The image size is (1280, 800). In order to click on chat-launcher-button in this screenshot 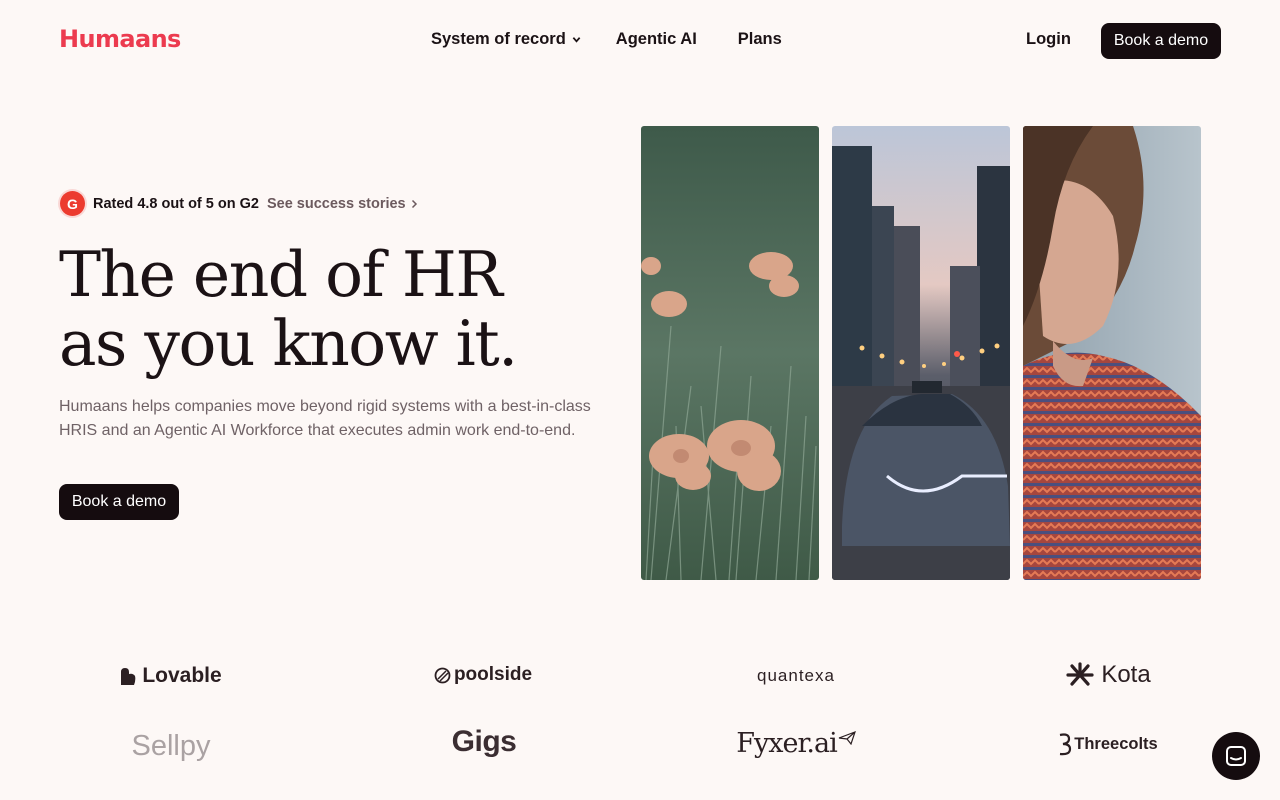, I will do `click(1236, 756)`.